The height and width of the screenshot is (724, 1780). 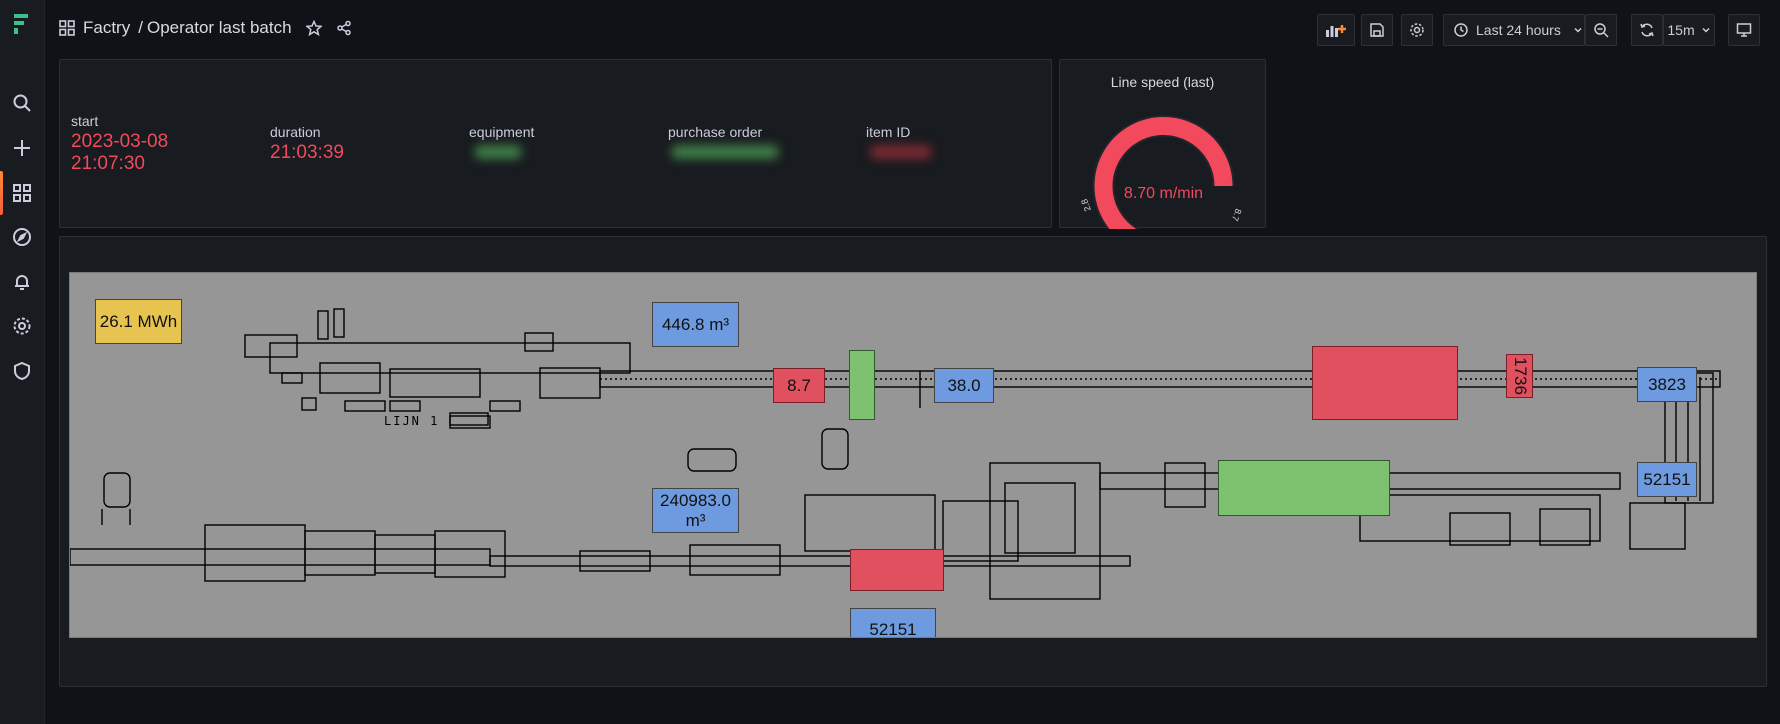 I want to click on active-indicator, so click(x=1, y=193).